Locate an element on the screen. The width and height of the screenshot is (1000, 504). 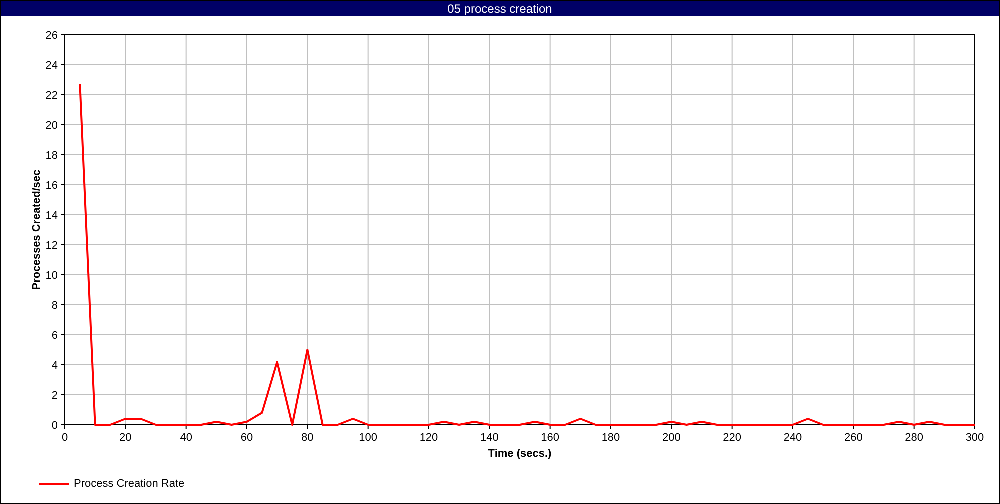
y-tick-label: 4 is located at coordinates (55, 366).